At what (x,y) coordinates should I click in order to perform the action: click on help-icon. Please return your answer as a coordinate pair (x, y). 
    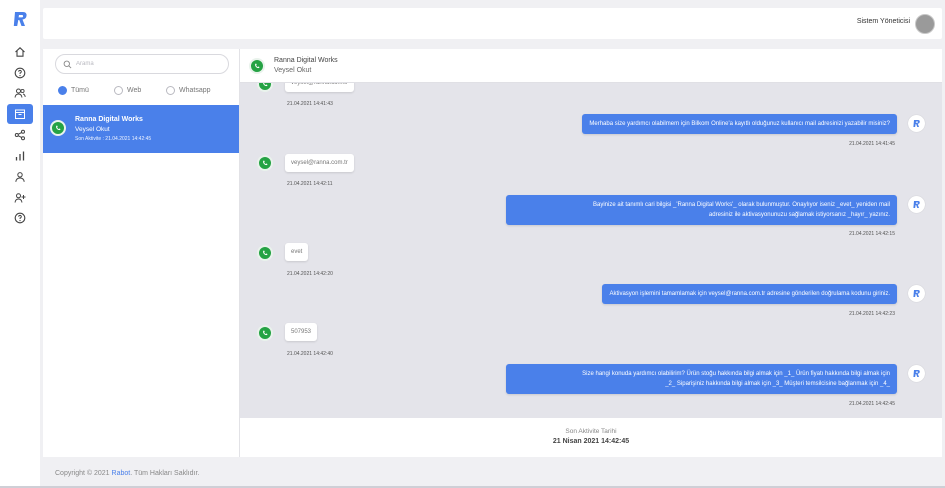
    Looking at the image, I should click on (20, 73).